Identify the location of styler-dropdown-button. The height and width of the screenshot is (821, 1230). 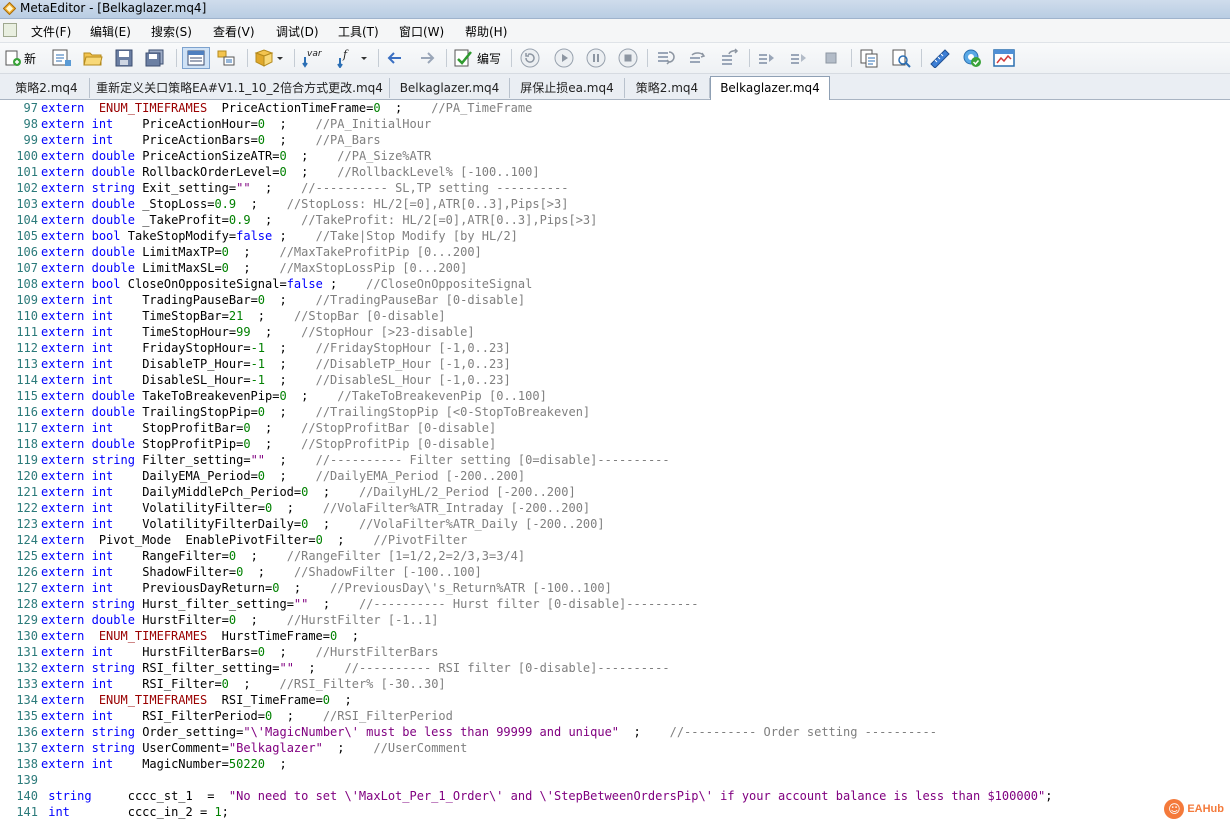
(269, 58).